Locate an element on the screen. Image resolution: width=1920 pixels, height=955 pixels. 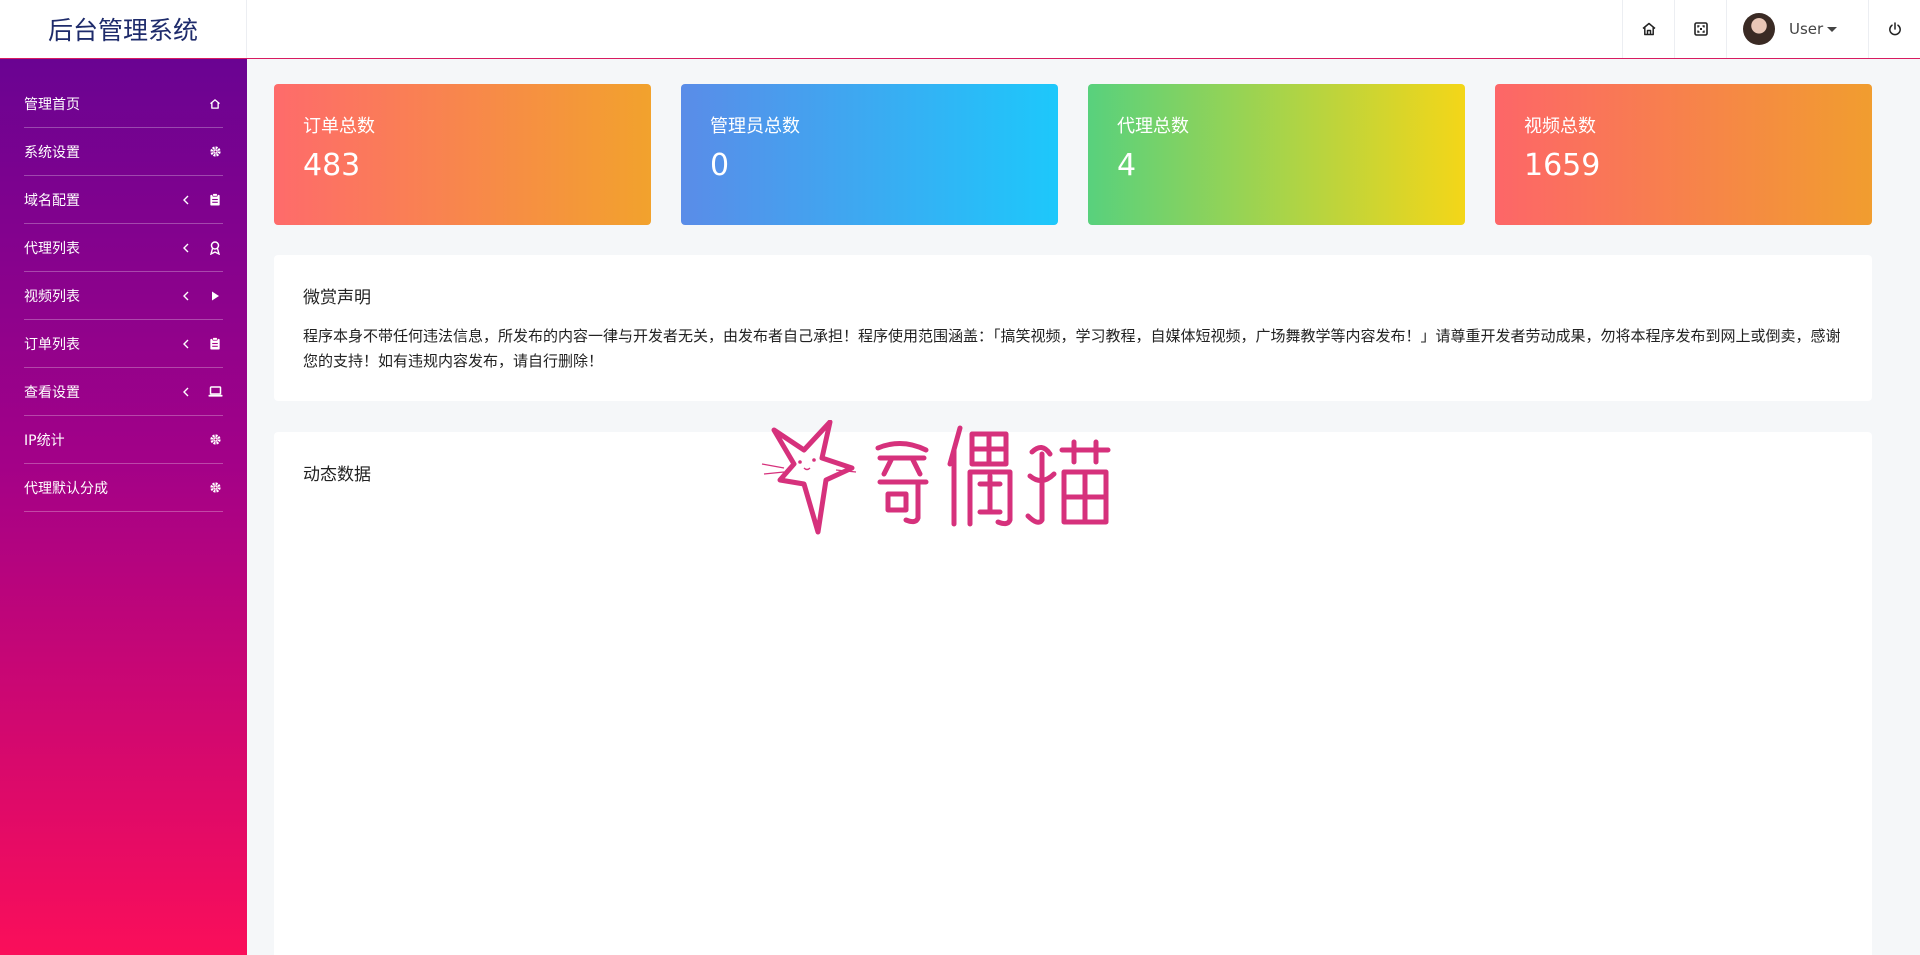
notice-title: 微赏声明 is located at coordinates (337, 298).